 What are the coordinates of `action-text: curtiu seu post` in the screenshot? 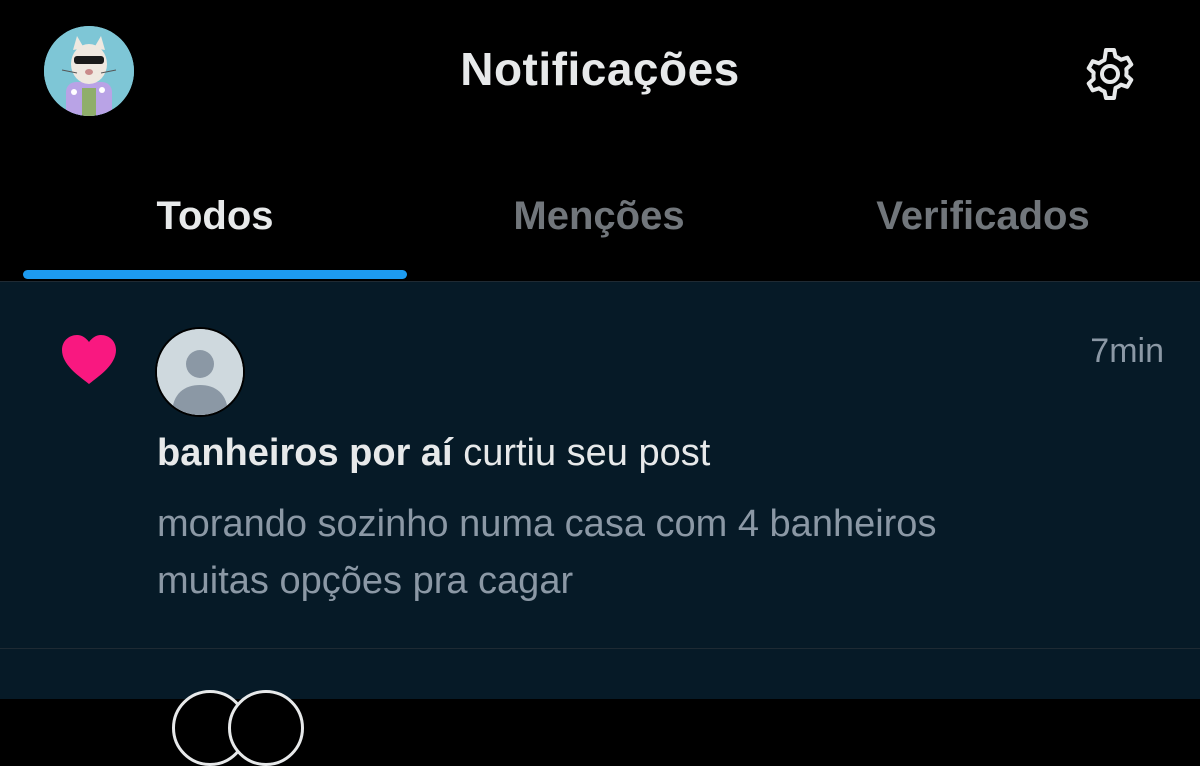 It's located at (587, 453).